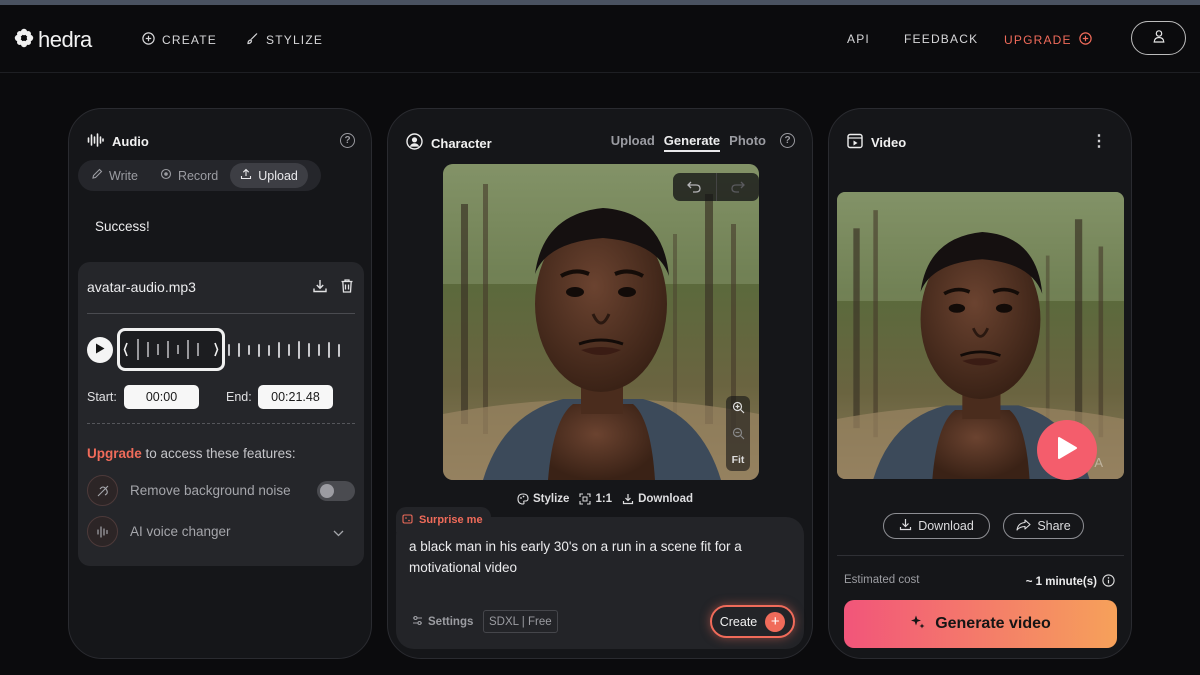 The image size is (1200, 675). Describe the element at coordinates (1038, 40) in the screenshot. I see `nav-upgrade-label: UPGRADE` at that location.